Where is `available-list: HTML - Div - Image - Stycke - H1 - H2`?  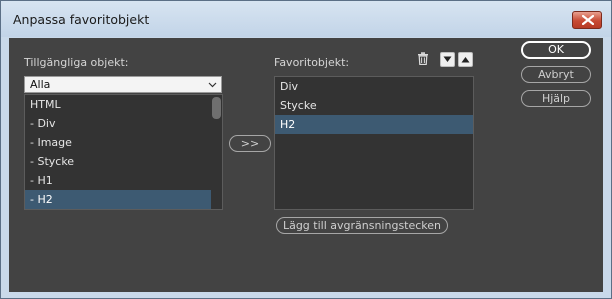 available-list: HTML - Div - Image - Stycke - H1 - H2 is located at coordinates (123, 152).